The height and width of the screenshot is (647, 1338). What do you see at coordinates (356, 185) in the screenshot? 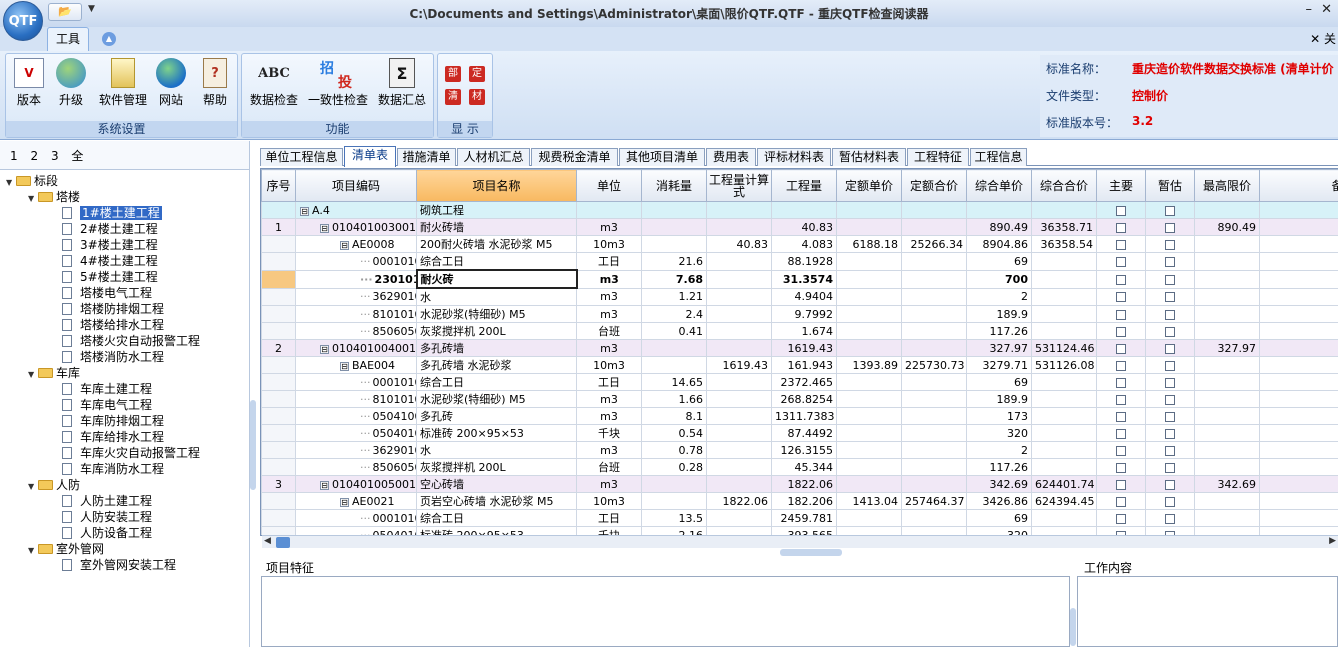
I see `column-header: 项目编码` at bounding box center [356, 185].